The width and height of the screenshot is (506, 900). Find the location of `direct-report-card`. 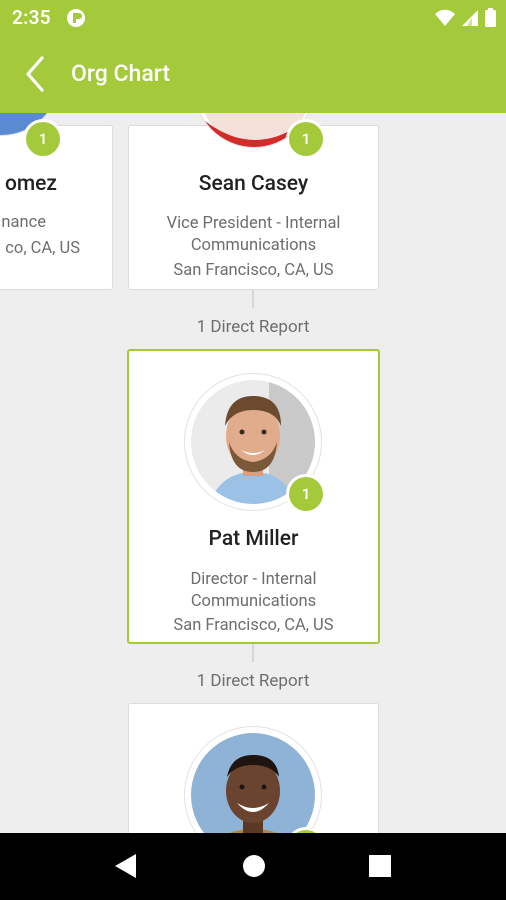

direct-report-card is located at coordinates (253, 768).